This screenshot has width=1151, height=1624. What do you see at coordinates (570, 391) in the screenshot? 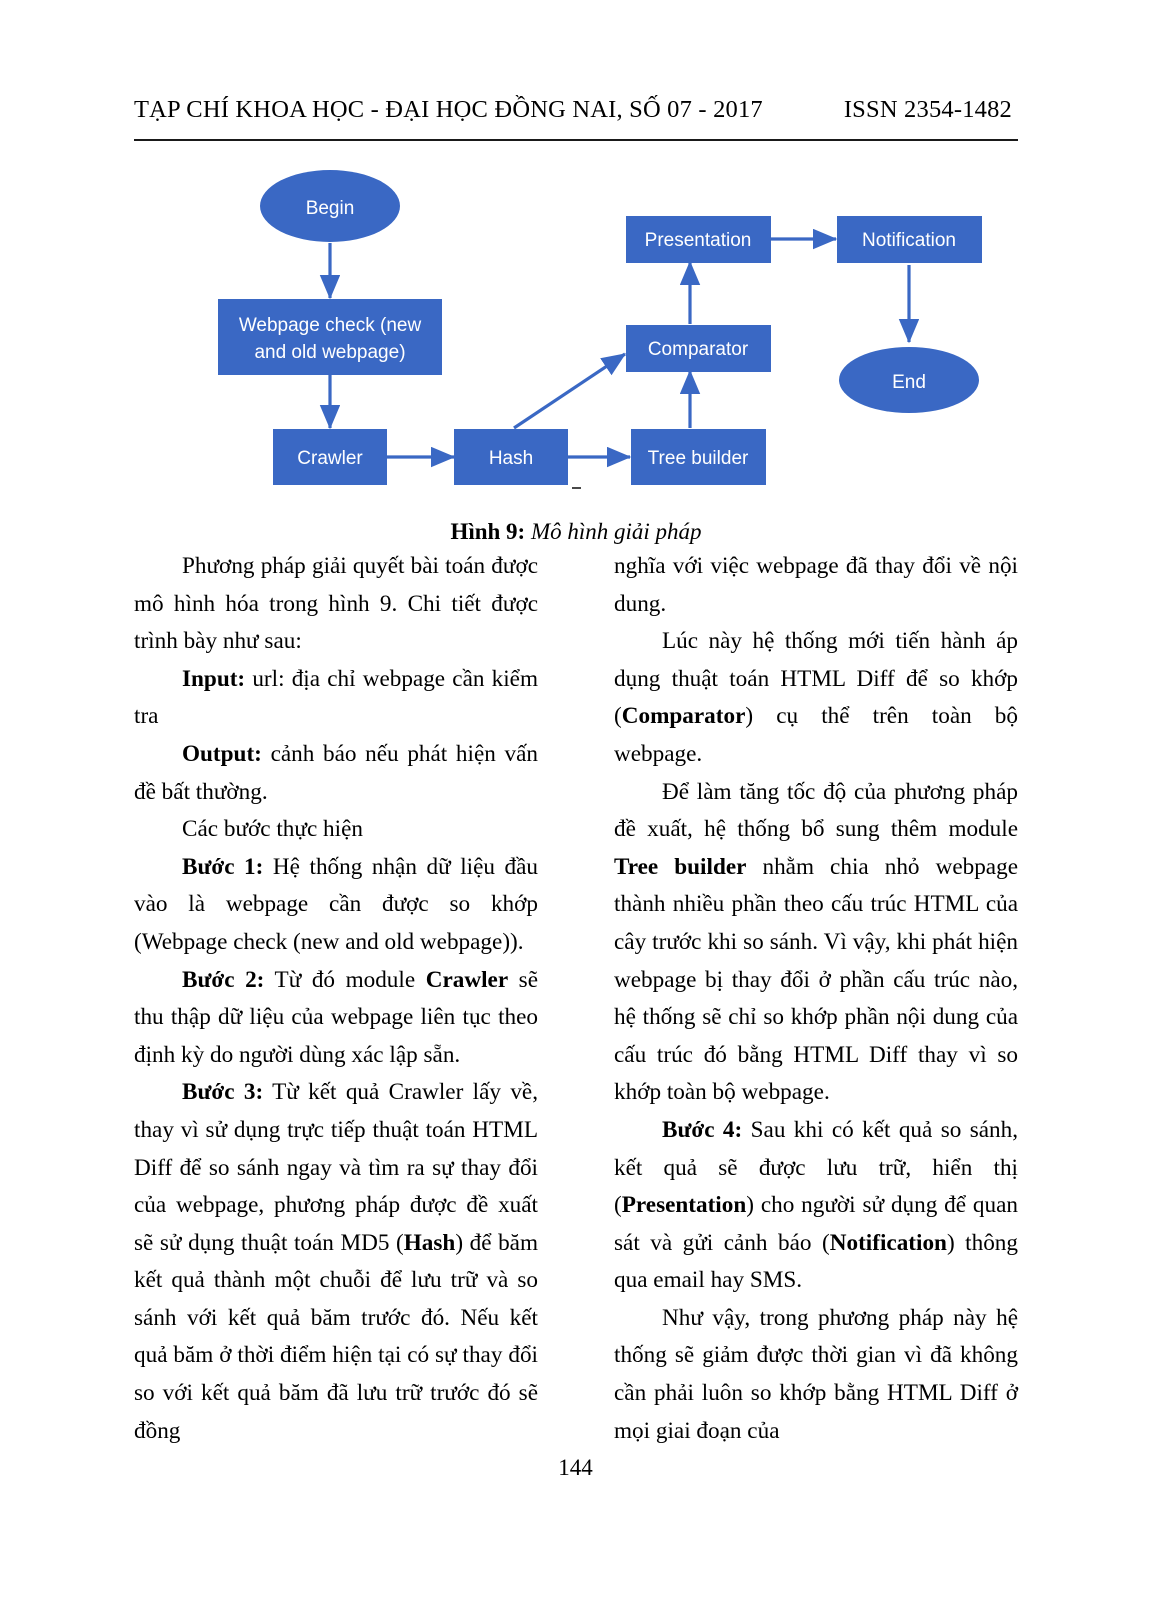
I see `arrow-hash-to-comparator` at bounding box center [570, 391].